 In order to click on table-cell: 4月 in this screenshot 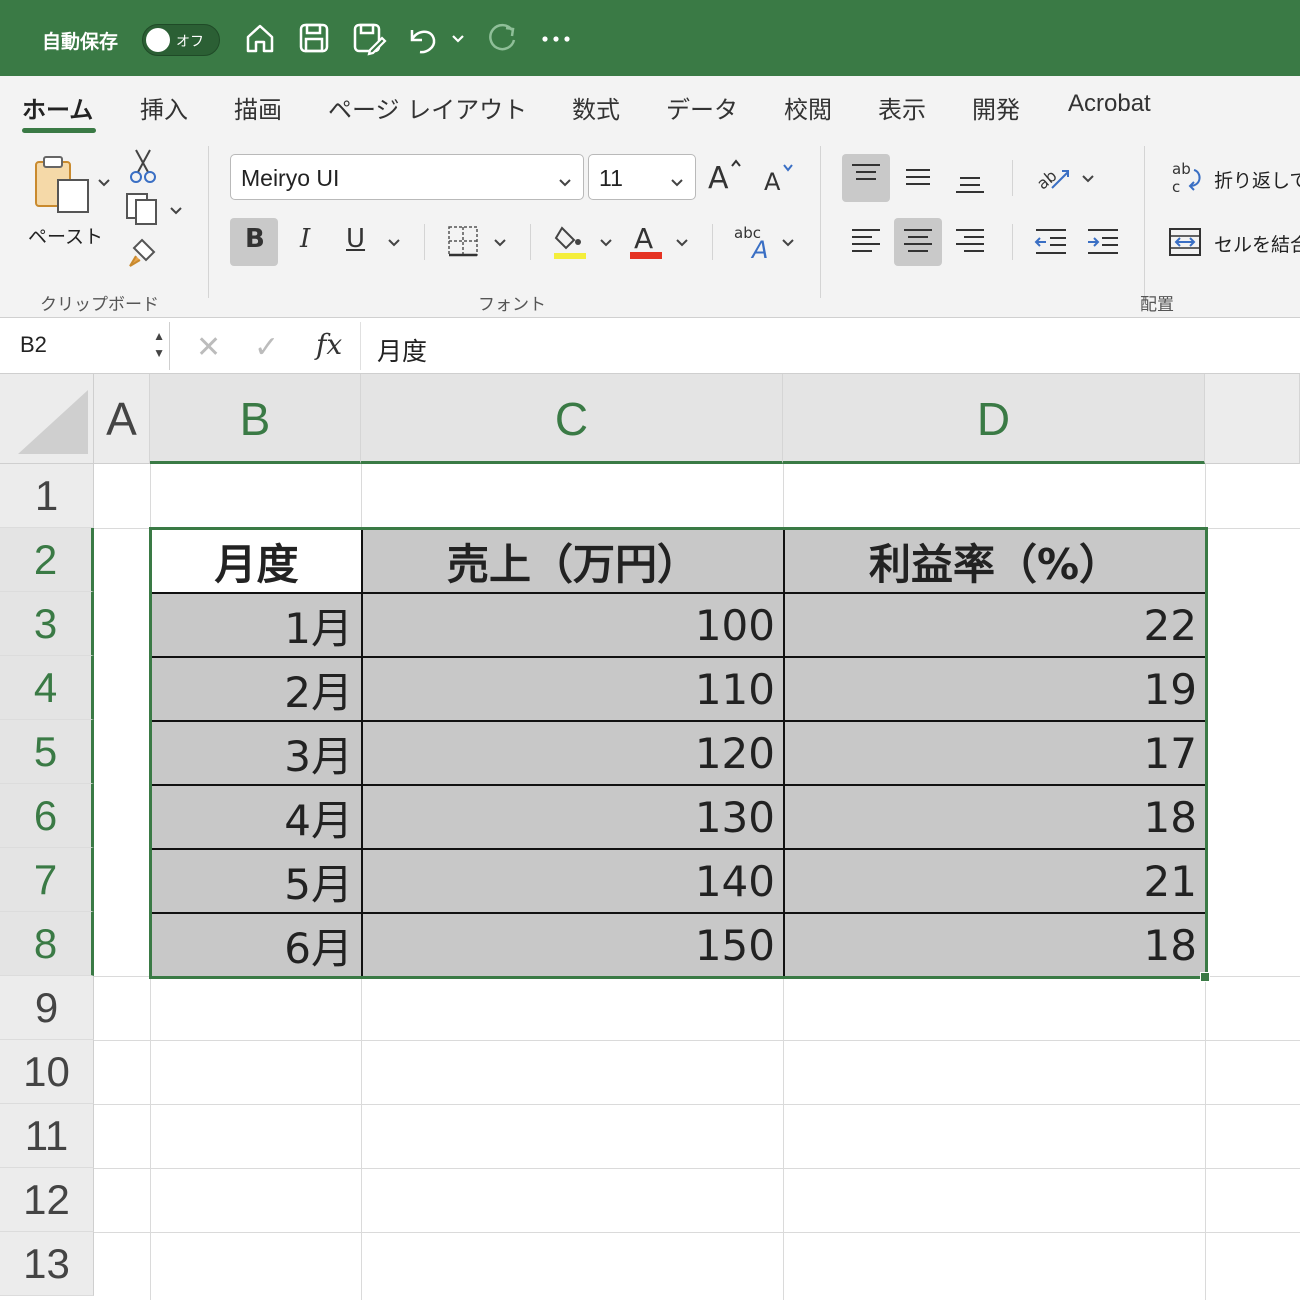, I will do `click(256, 817)`.